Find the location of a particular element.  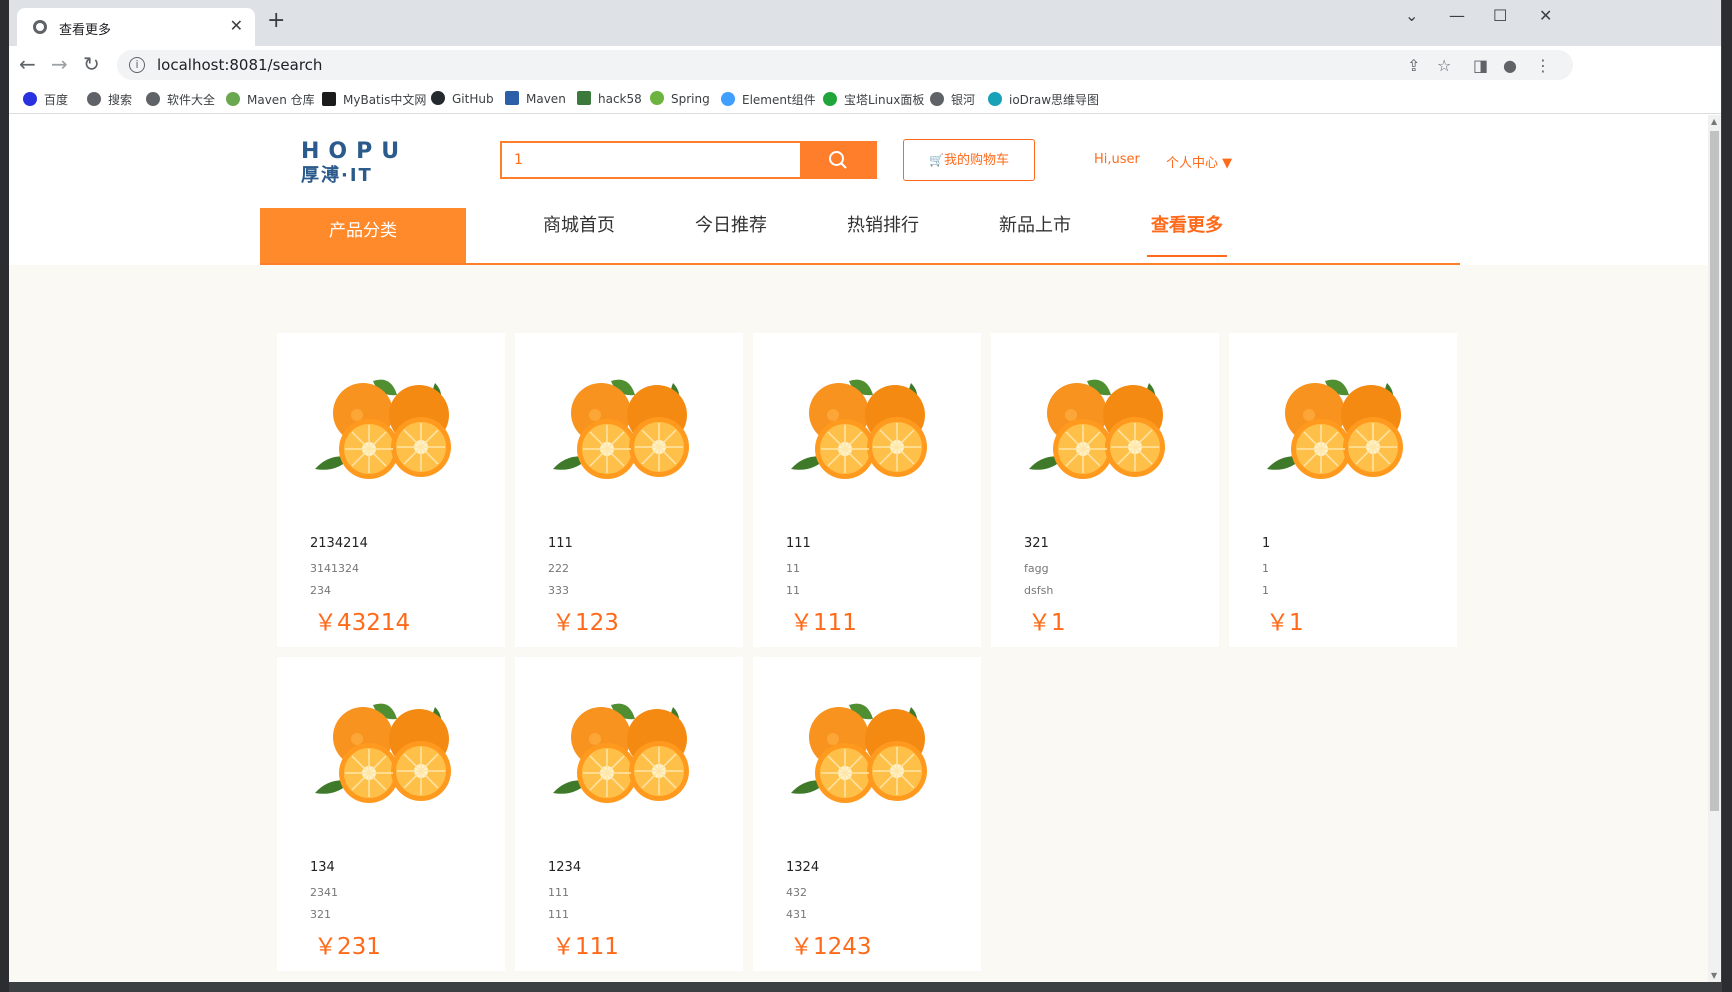

site-header: HOPU 厚溥·IT 🛒我的购物车 Hi,user 个人中心 ▼ is located at coordinates (858, 190).